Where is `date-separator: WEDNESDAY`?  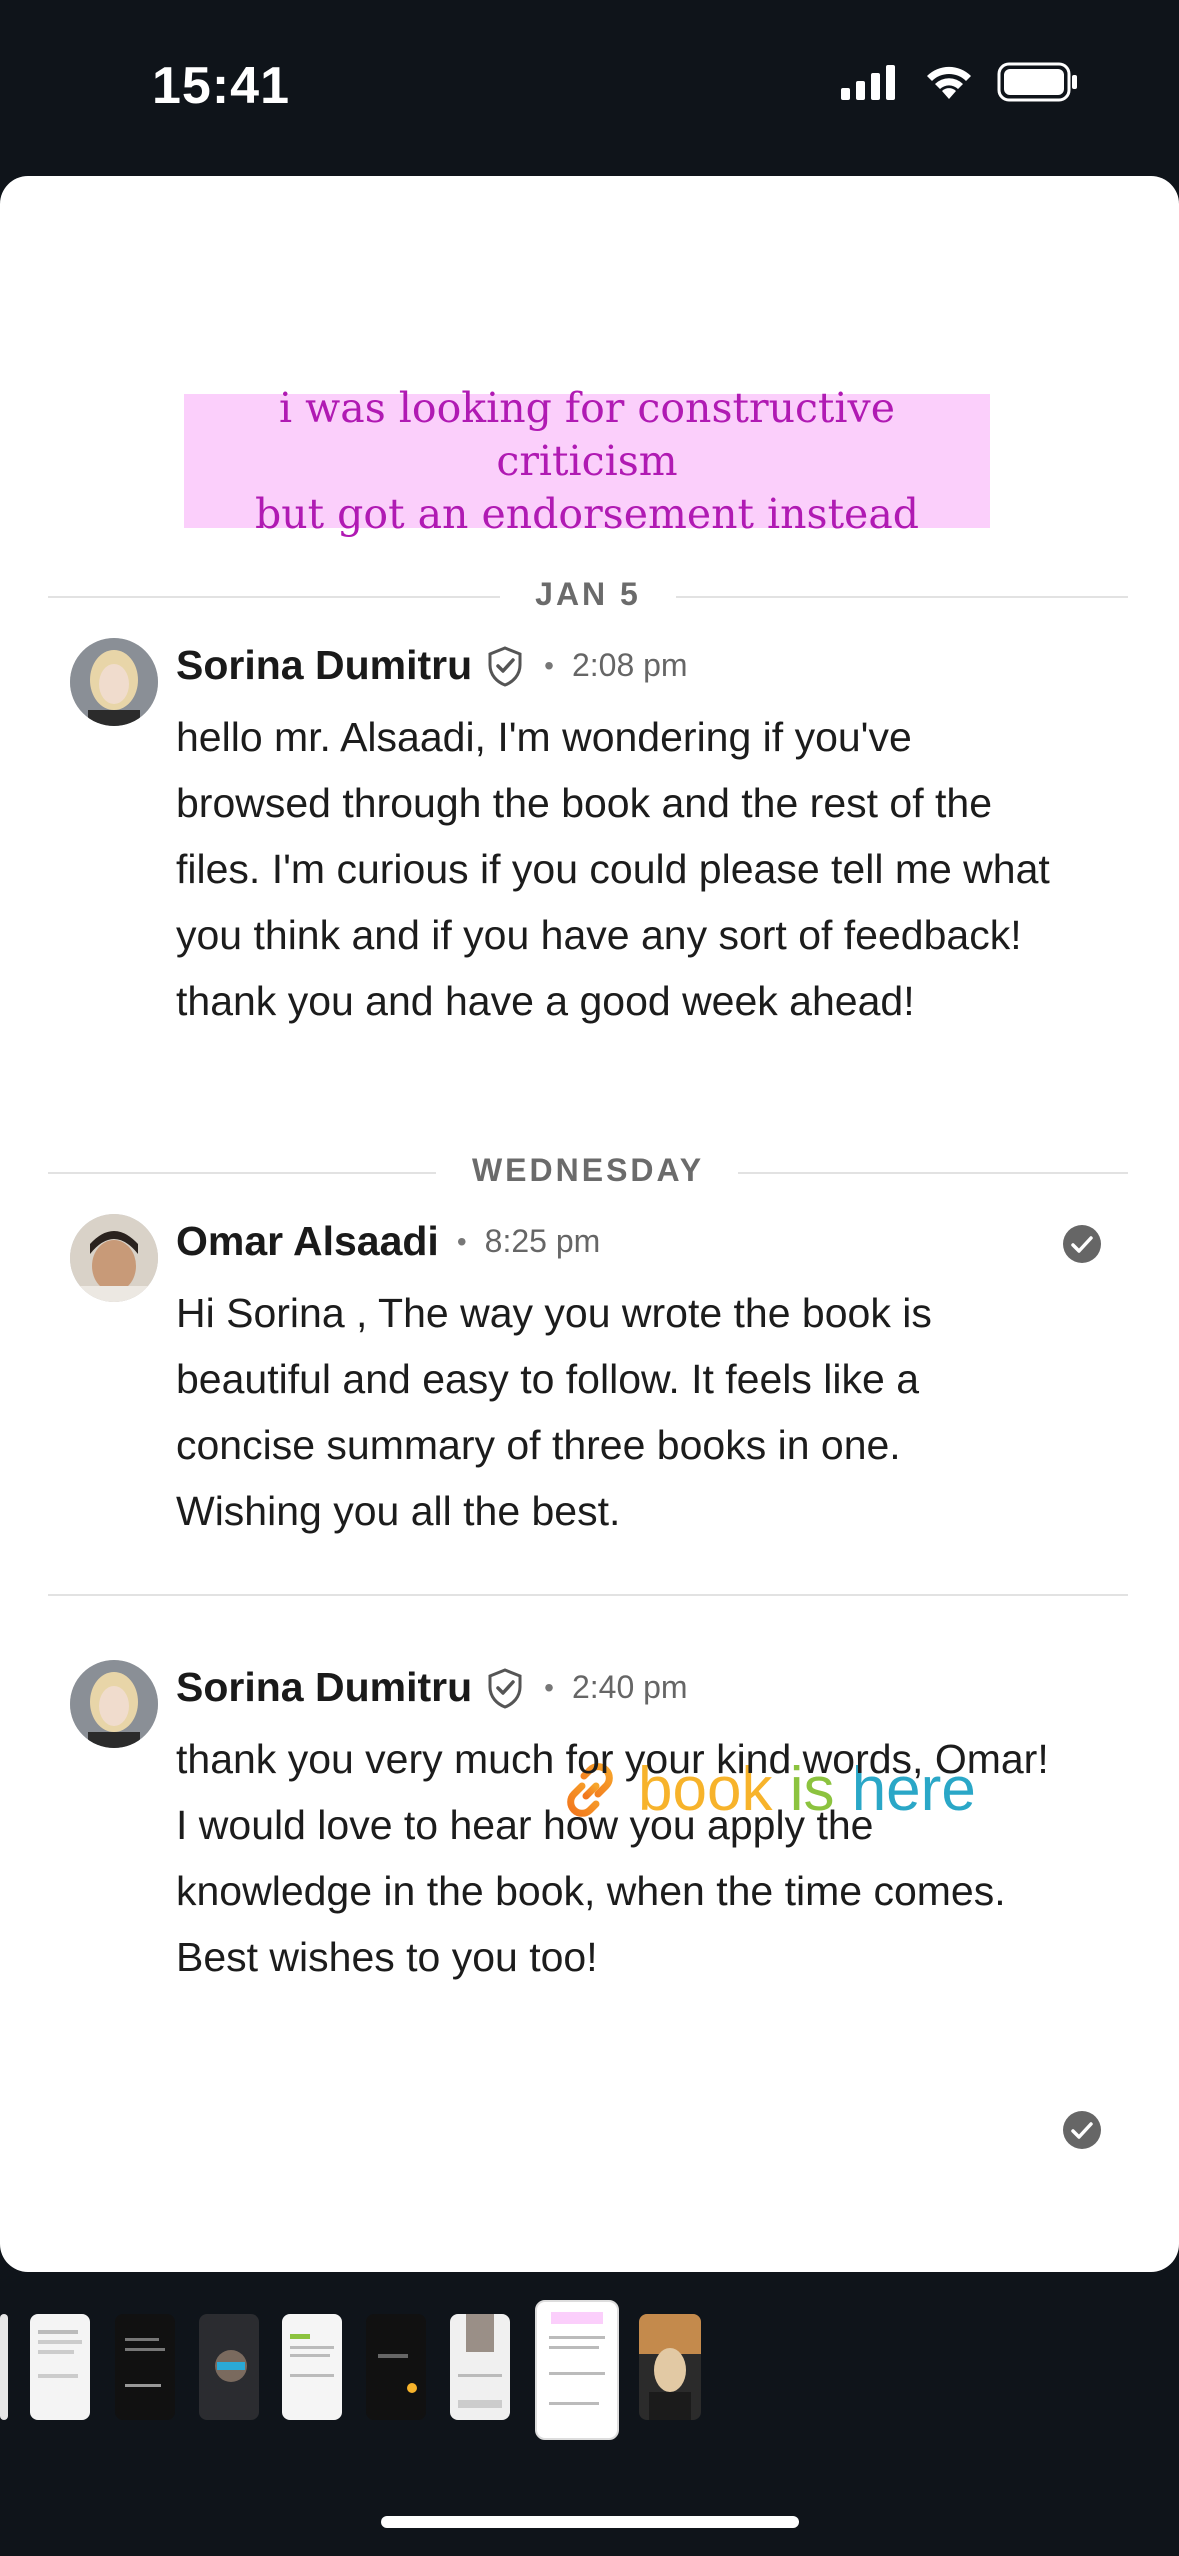 date-separator: WEDNESDAY is located at coordinates (588, 1172).